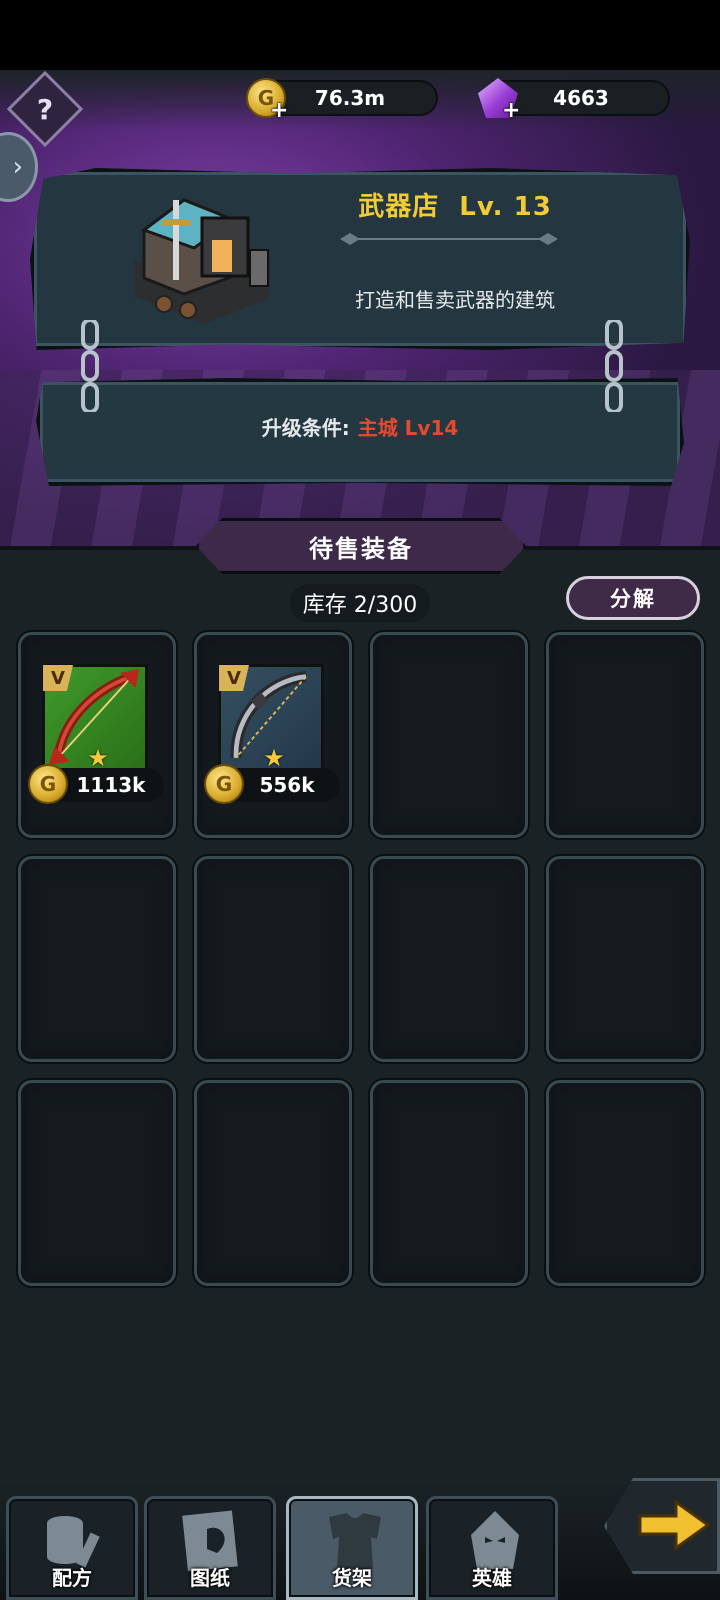 The width and height of the screenshot is (720, 1600). I want to click on title-divider-ornament, so click(449, 239).